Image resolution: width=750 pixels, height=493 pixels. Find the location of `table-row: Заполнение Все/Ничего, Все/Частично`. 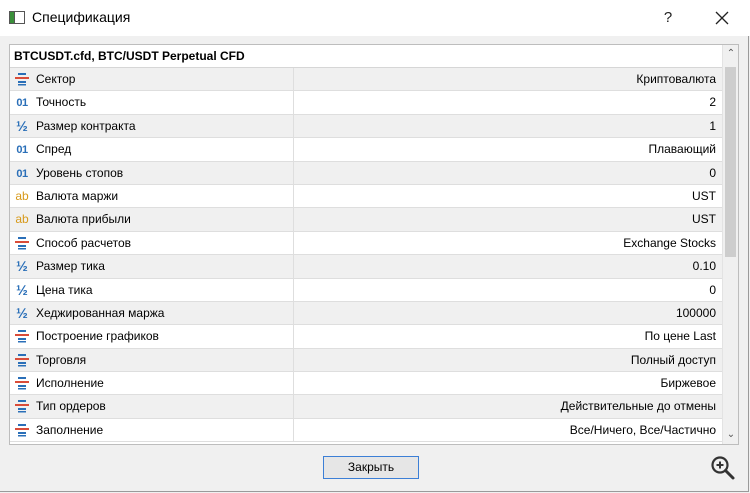

table-row: Заполнение Все/Ничего, Все/Частично is located at coordinates (366, 430).